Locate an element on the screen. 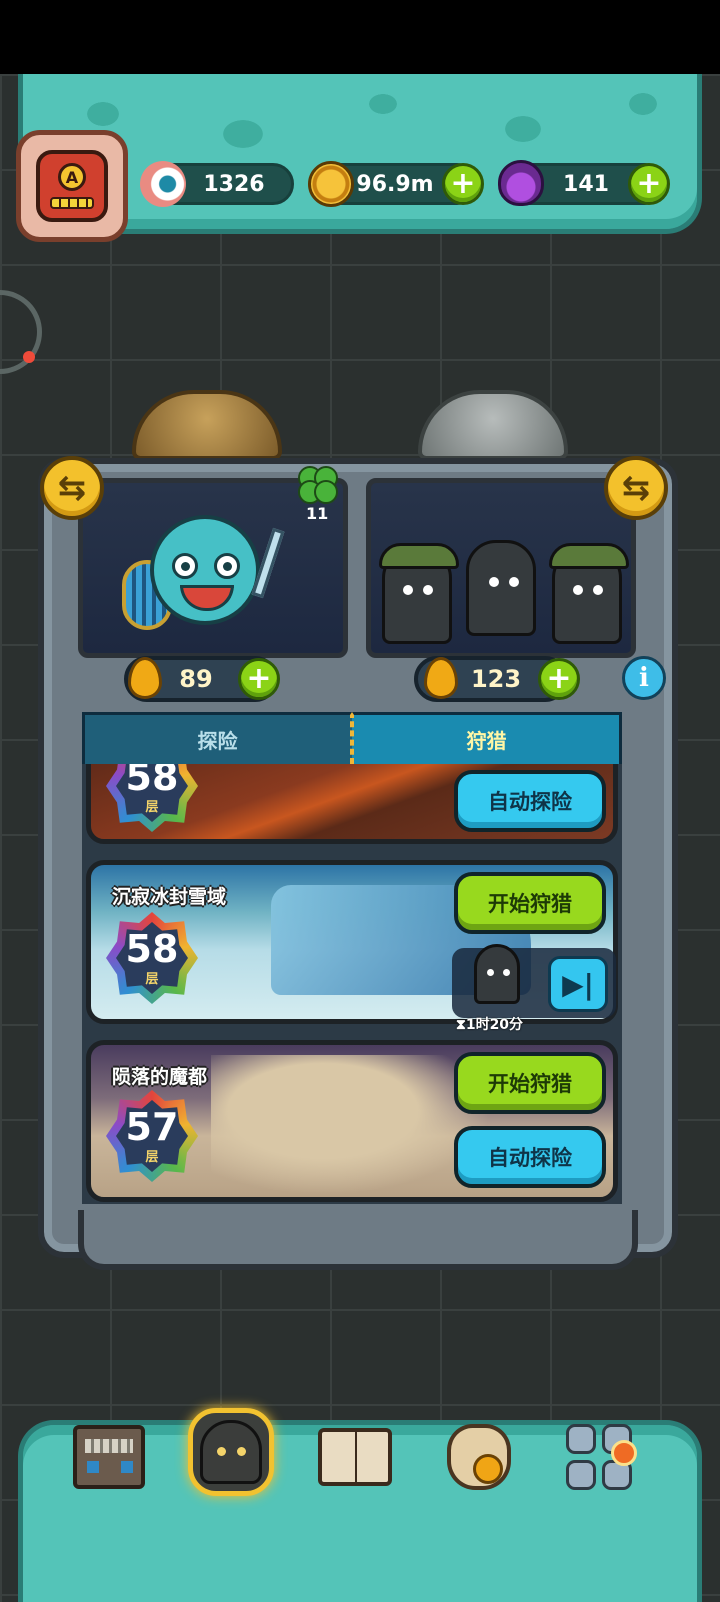 The width and height of the screenshot is (720, 1602). floor-badge: 57 层 is located at coordinates (152, 1136).